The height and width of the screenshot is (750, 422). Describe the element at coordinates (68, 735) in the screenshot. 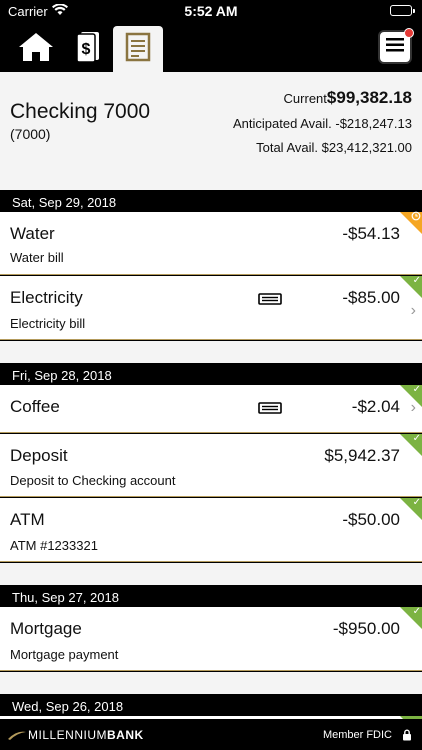

I see `bank-logo-text-a: MILLENNIUM` at that location.